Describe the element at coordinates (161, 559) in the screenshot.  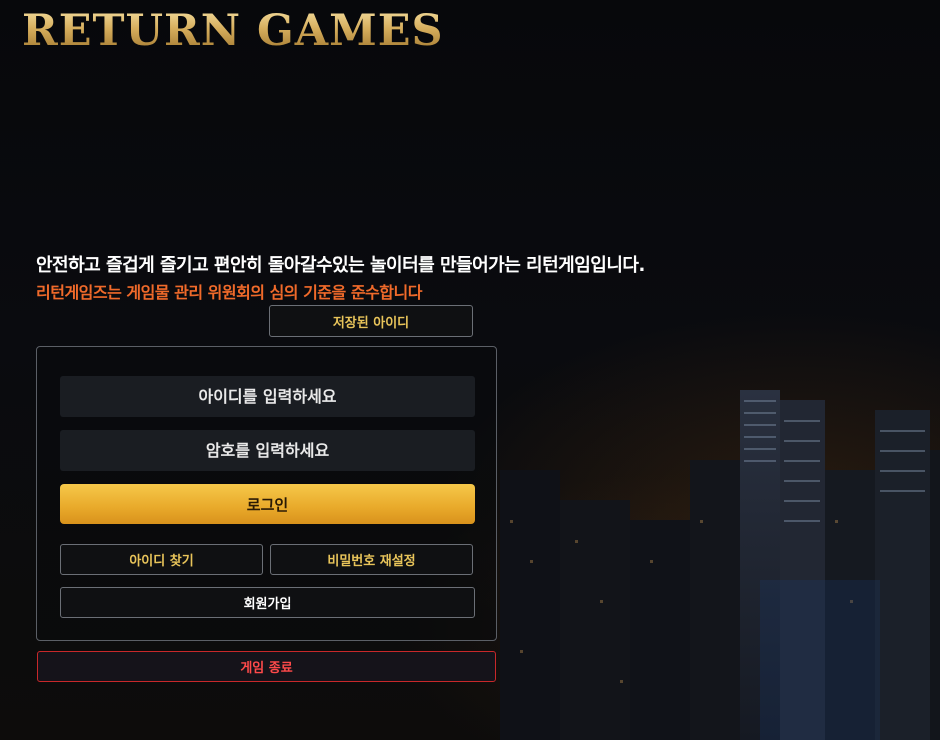
I see `find-id-button: 아이디 찾기` at that location.